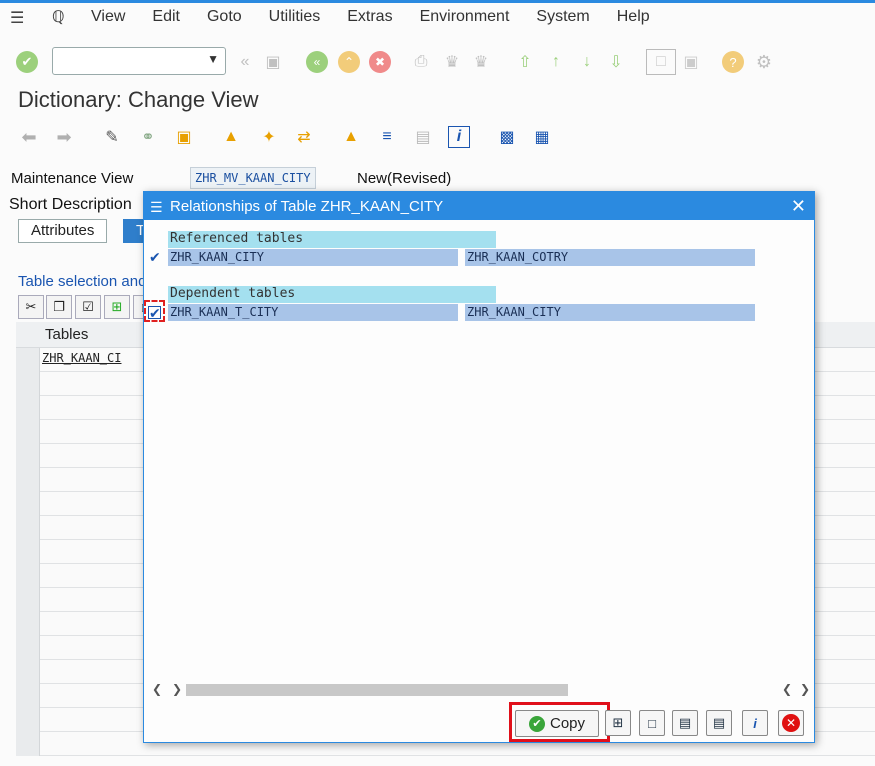  What do you see at coordinates (304, 137) in the screenshot?
I see `where-used-icon: ⇄` at bounding box center [304, 137].